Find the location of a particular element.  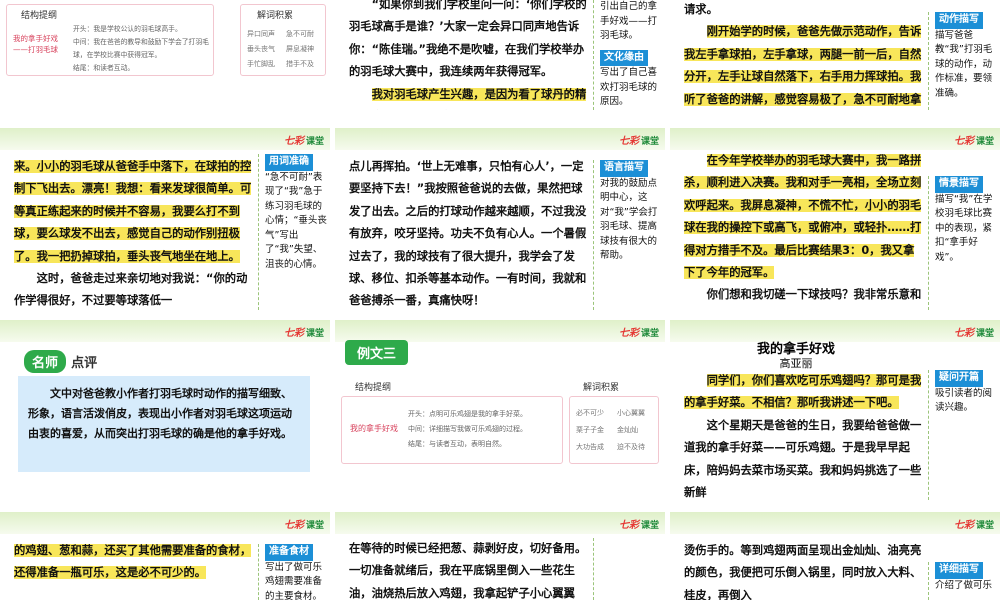

annotation-tag: 疑问开篇 is located at coordinates (959, 378).